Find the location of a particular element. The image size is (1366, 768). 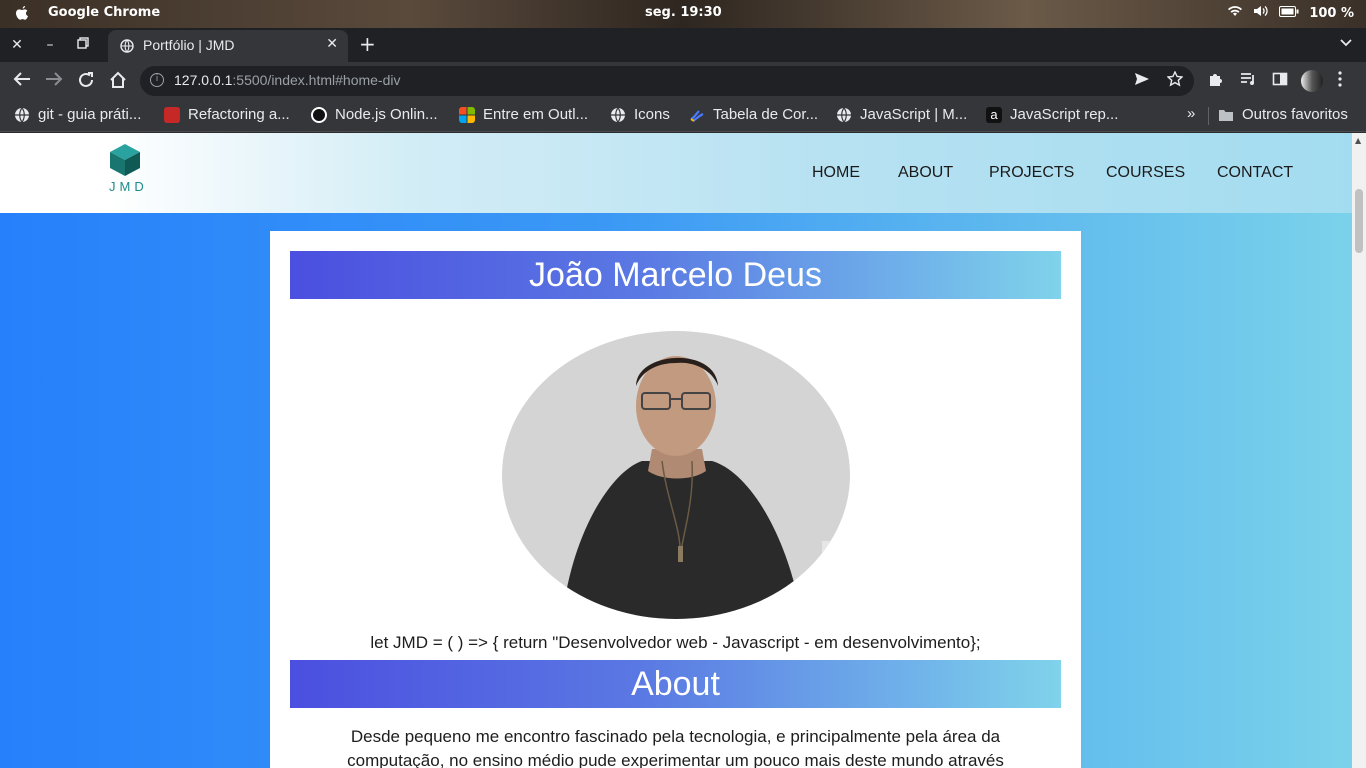

battery-icon is located at coordinates (1289, 13).